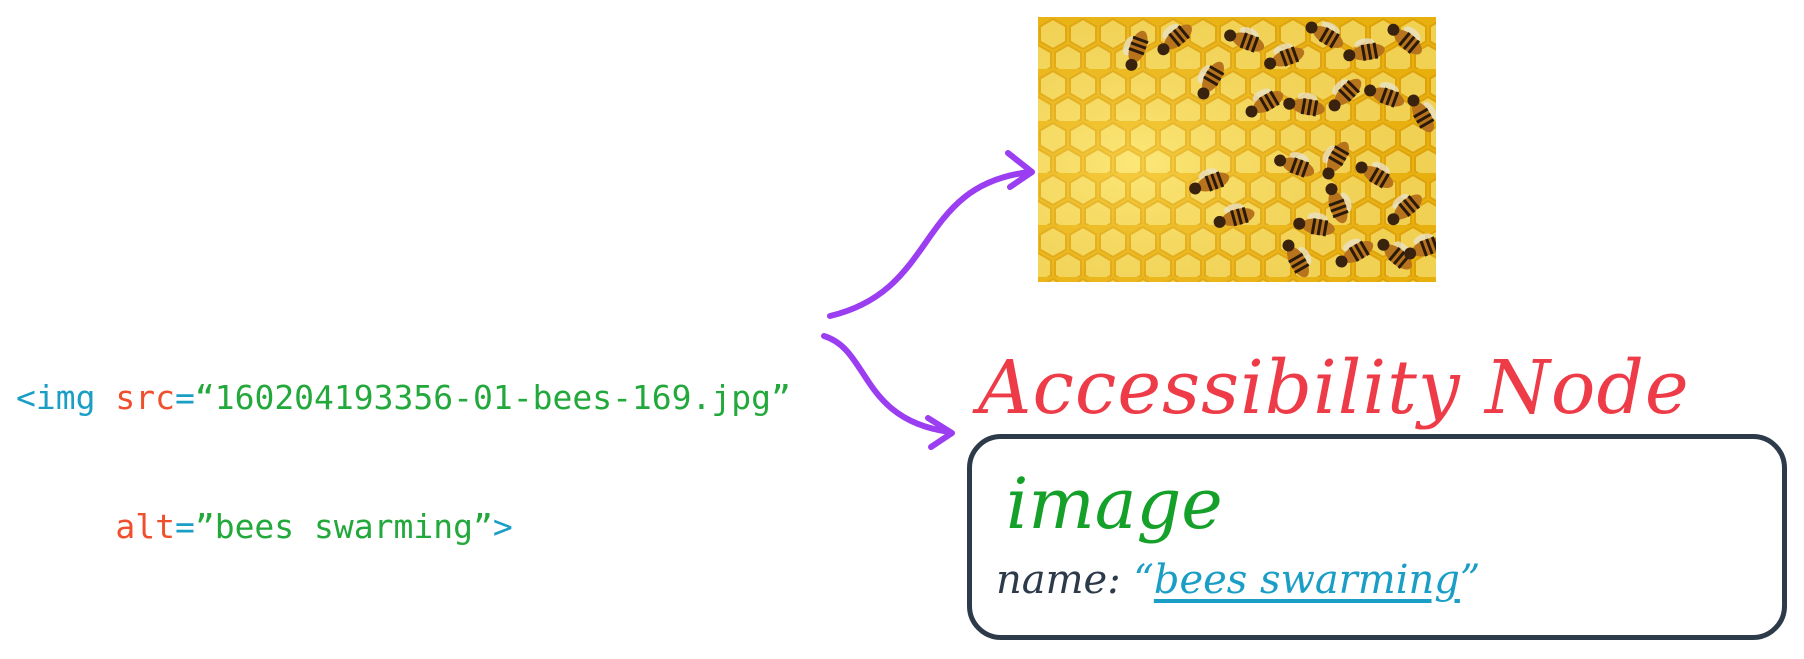 The height and width of the screenshot is (659, 1804). I want to click on bees-photo, so click(1237, 149).